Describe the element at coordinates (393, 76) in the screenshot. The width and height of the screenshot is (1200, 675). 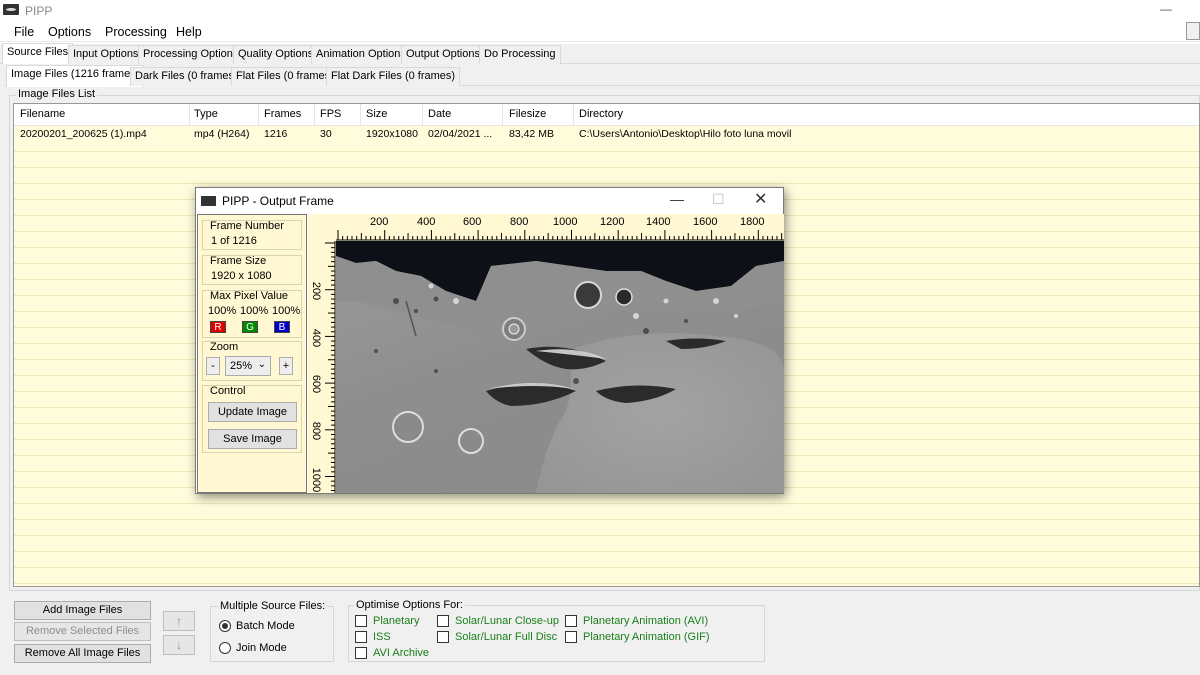
I see `tab-flat-dark-files: Flat Dark Files (0 frames)` at that location.